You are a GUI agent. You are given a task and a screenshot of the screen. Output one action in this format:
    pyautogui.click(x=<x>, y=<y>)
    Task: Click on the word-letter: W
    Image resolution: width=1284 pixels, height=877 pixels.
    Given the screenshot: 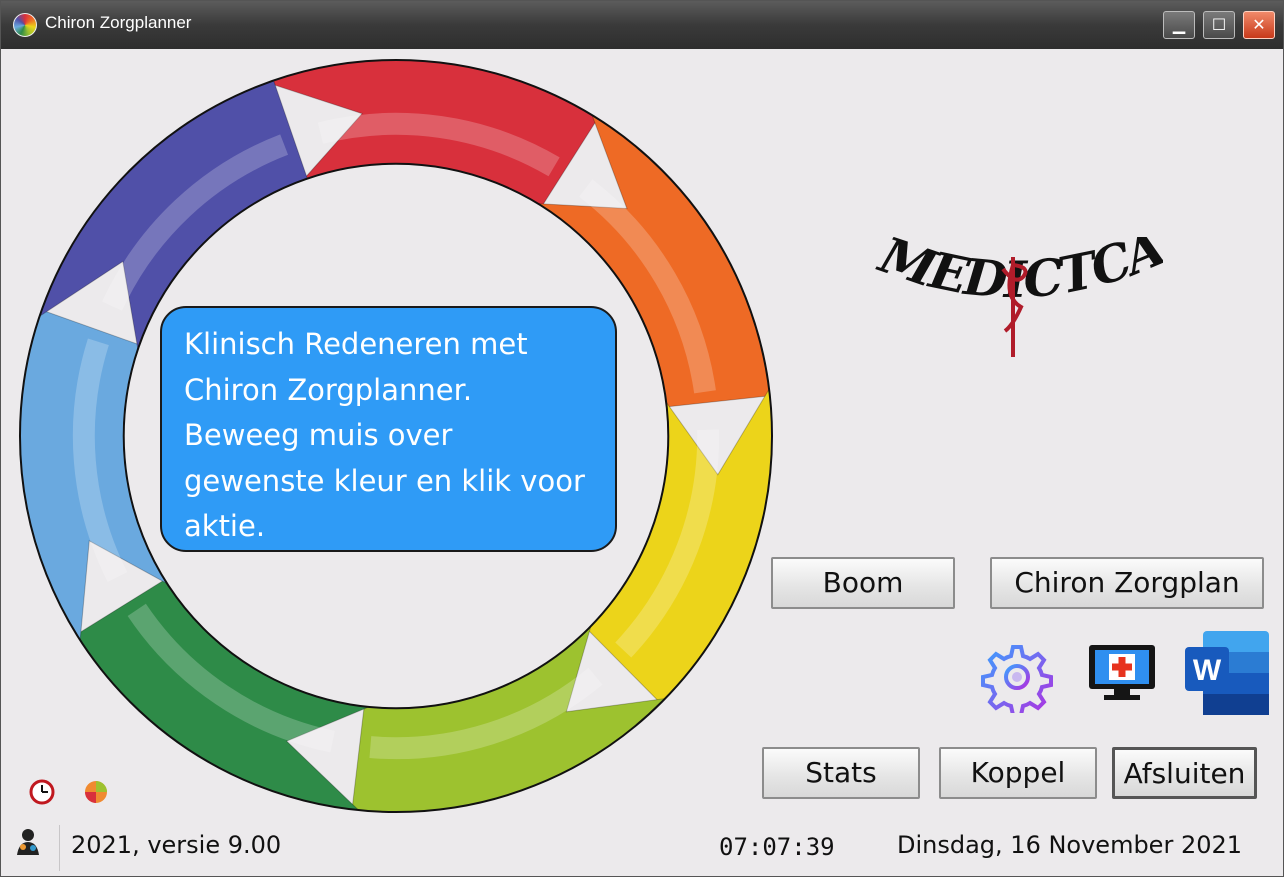 What is the action you would take?
    pyautogui.click(x=1207, y=670)
    